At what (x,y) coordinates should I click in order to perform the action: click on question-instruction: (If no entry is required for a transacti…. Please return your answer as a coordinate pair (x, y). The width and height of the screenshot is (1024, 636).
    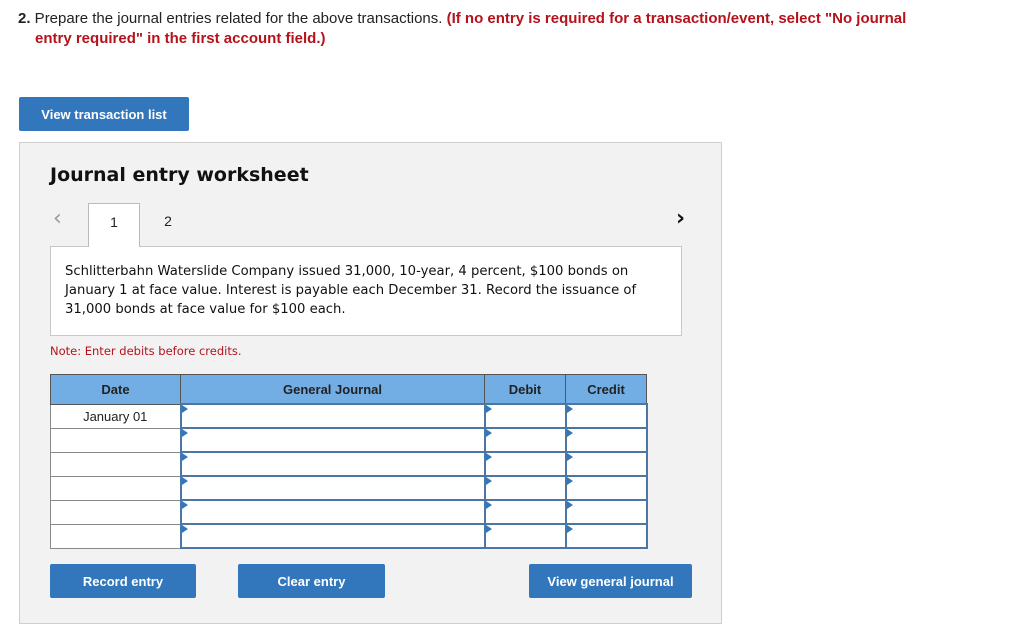
    Looking at the image, I should click on (676, 18).